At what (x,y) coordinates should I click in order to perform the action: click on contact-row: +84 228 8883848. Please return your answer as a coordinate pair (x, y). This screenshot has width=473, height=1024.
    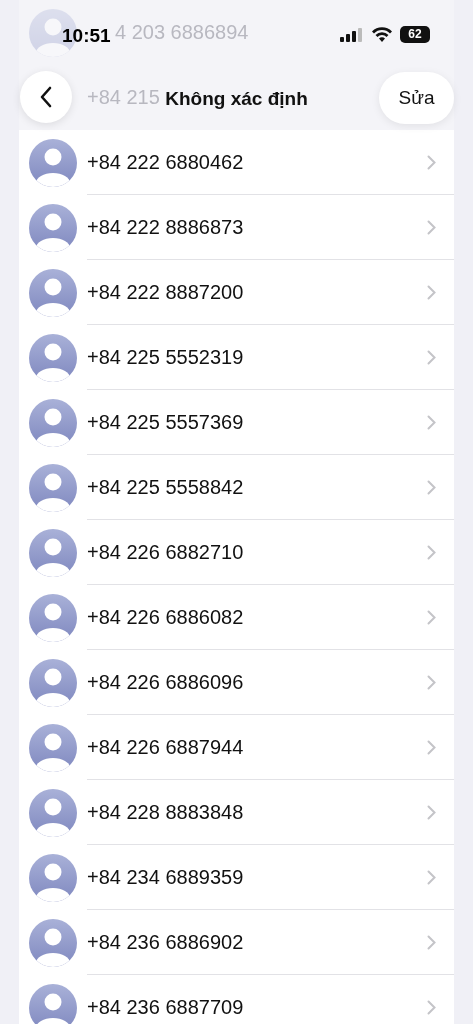
    Looking at the image, I should click on (236, 812).